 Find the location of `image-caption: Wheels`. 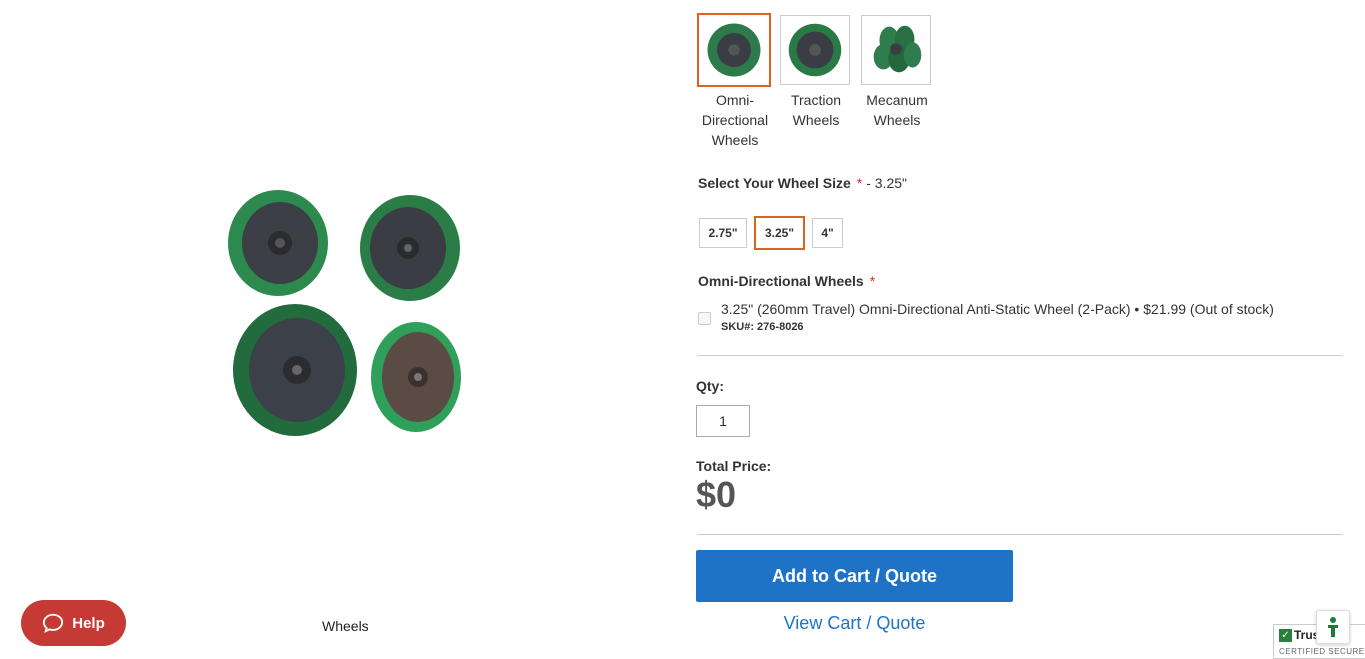

image-caption: Wheels is located at coordinates (345, 626).